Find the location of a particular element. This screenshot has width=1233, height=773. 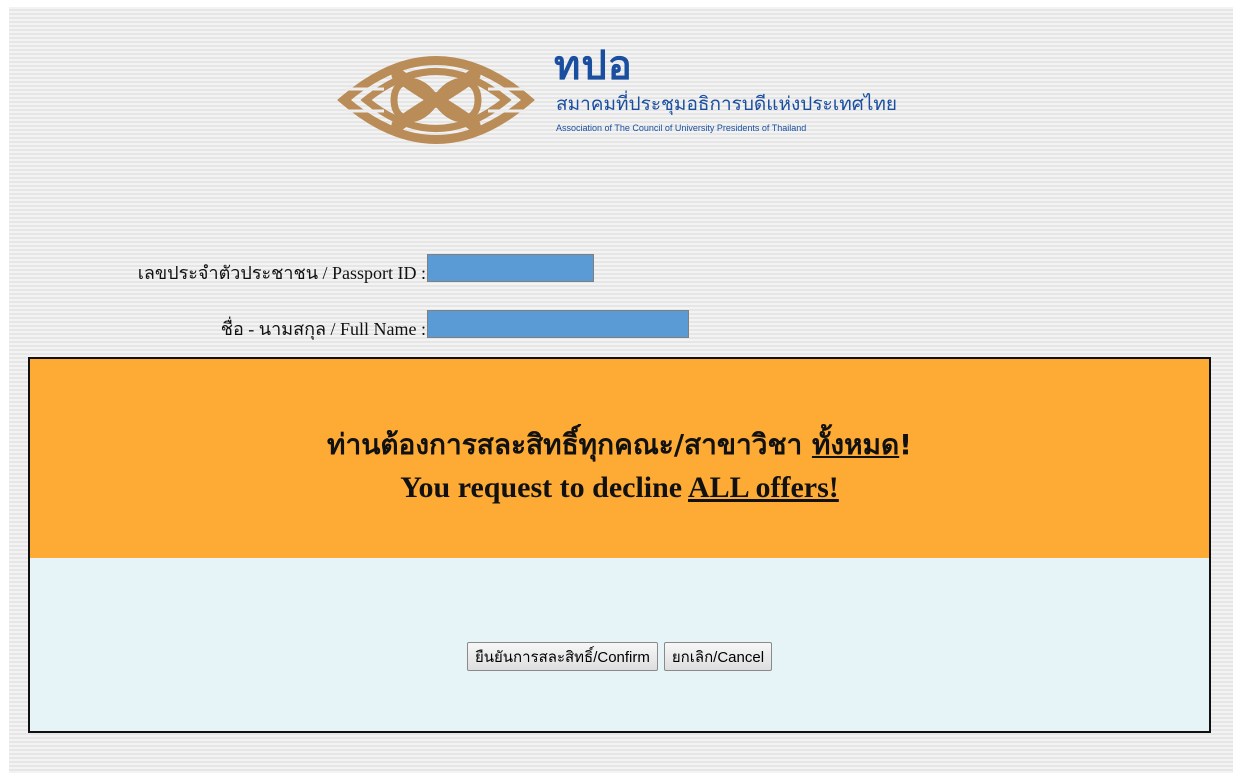

warning-english-emphasis: ALL offers! is located at coordinates (763, 487).